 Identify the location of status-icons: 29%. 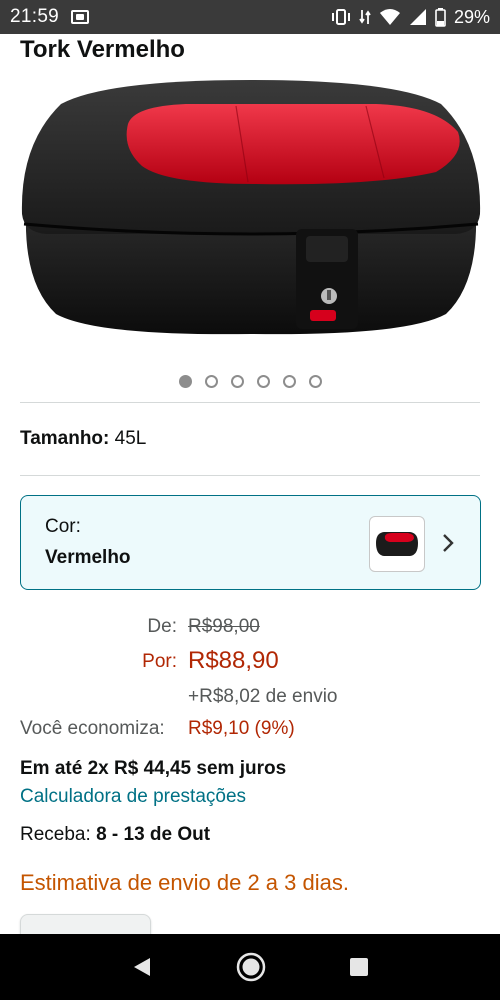
(410, 17).